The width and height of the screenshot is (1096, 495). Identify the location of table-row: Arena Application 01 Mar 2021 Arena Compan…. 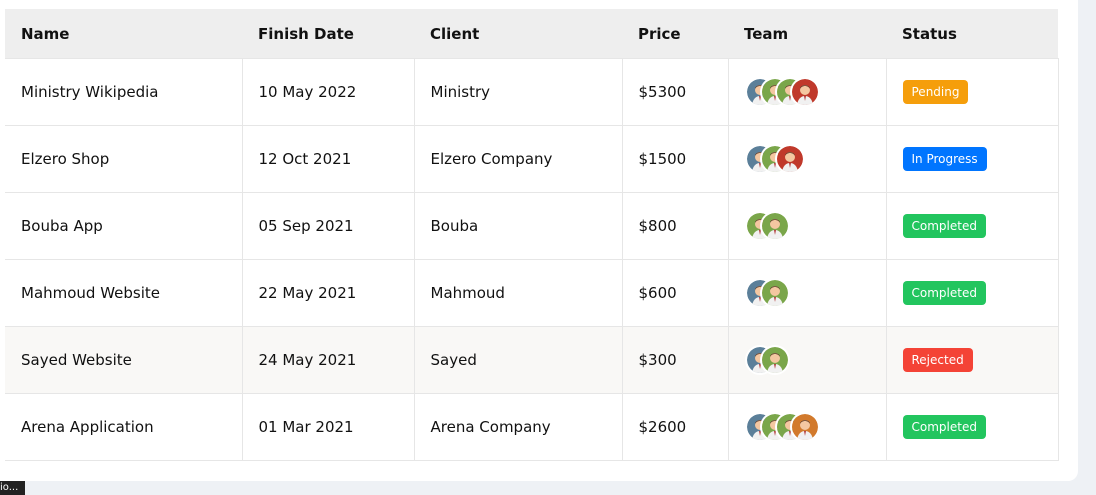
(532, 427).